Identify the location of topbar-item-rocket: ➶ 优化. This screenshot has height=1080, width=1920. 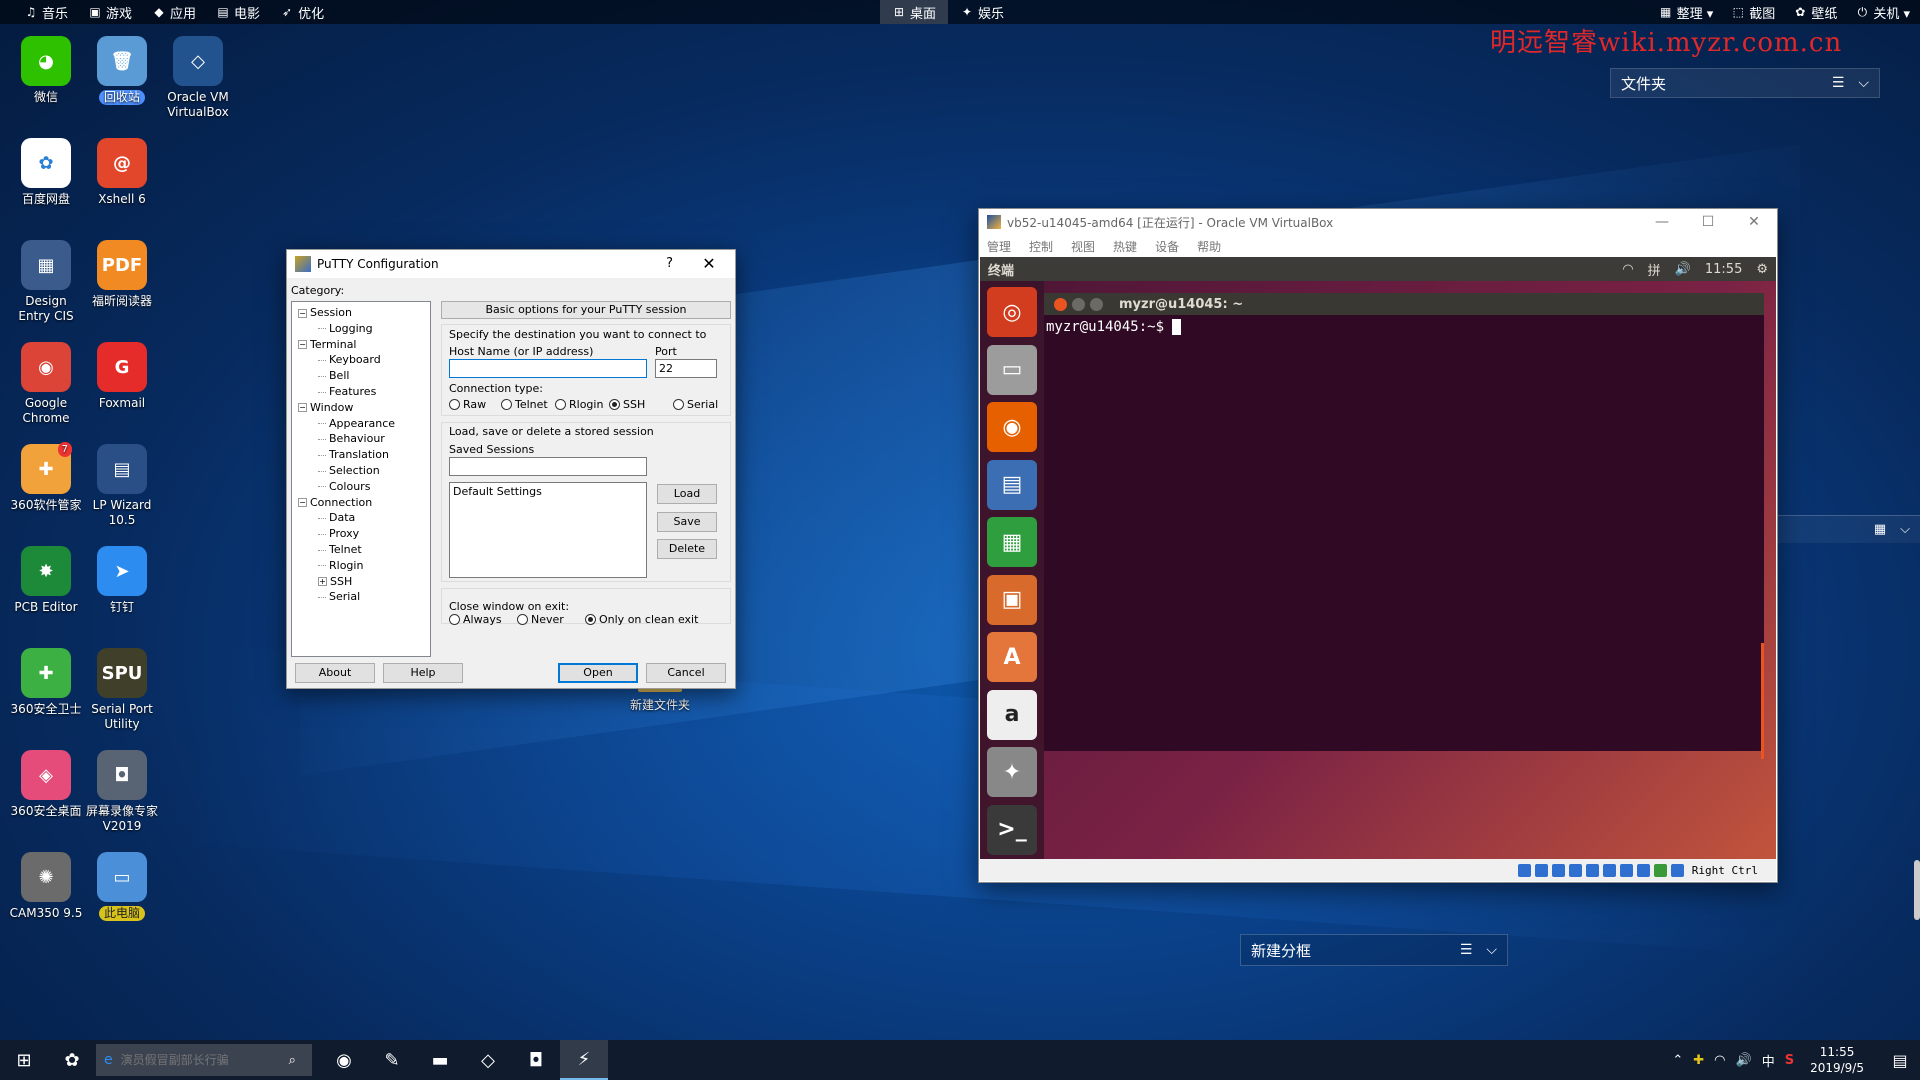
(302, 12).